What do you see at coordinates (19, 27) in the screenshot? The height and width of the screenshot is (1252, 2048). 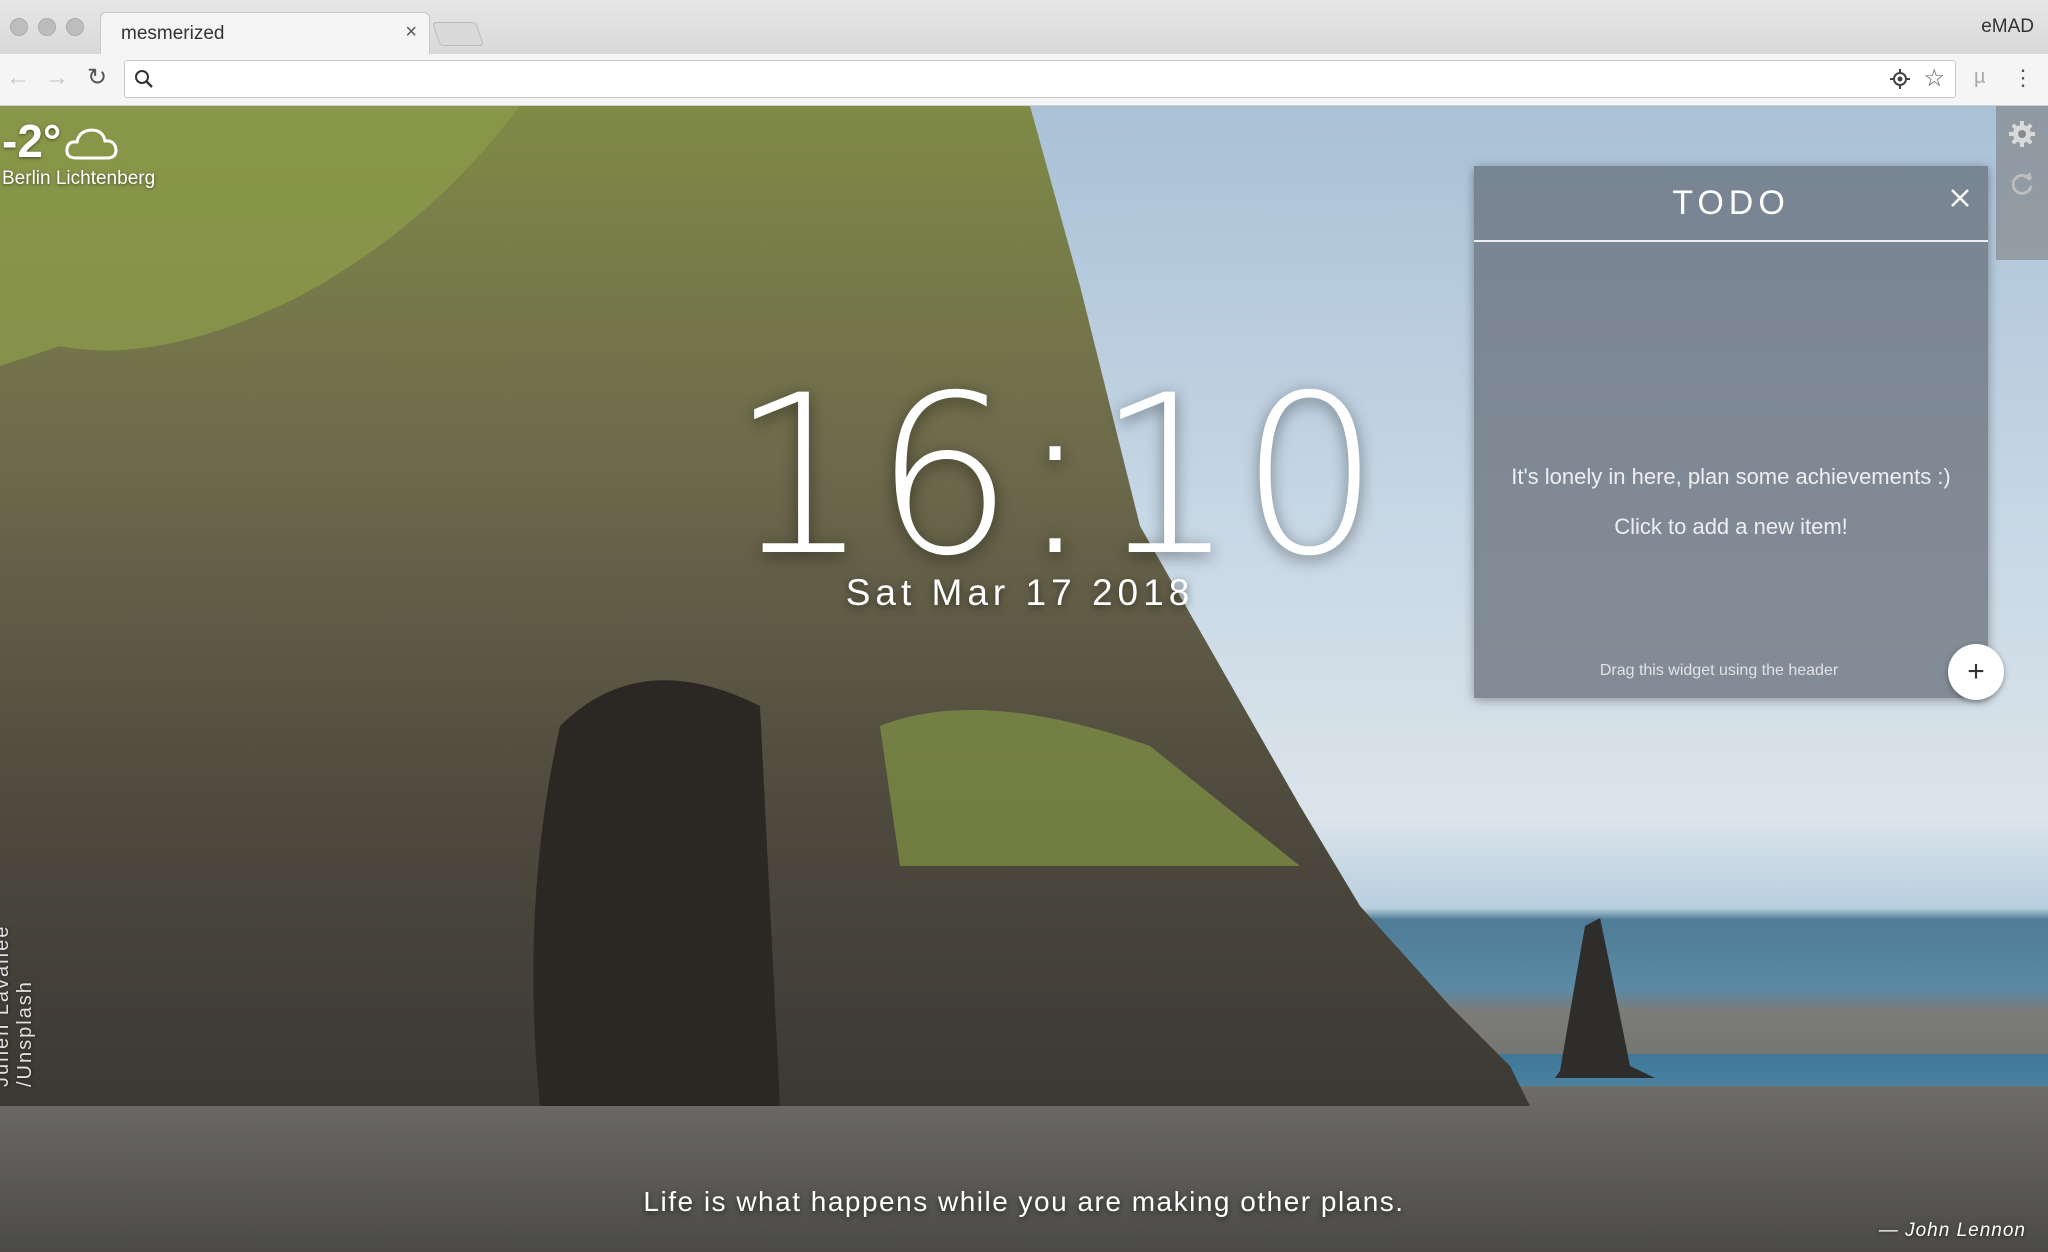 I see `close-window-button` at bounding box center [19, 27].